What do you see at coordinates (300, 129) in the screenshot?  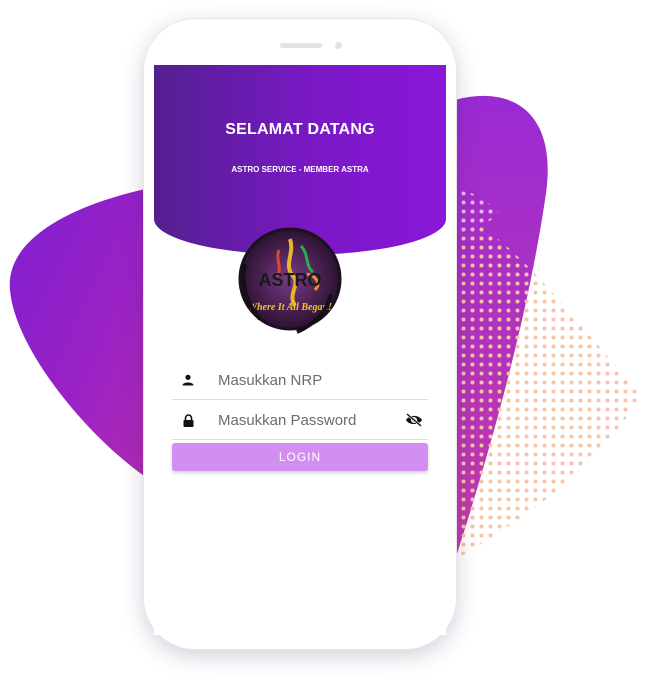 I see `page-title: SELAMAT DATANG` at bounding box center [300, 129].